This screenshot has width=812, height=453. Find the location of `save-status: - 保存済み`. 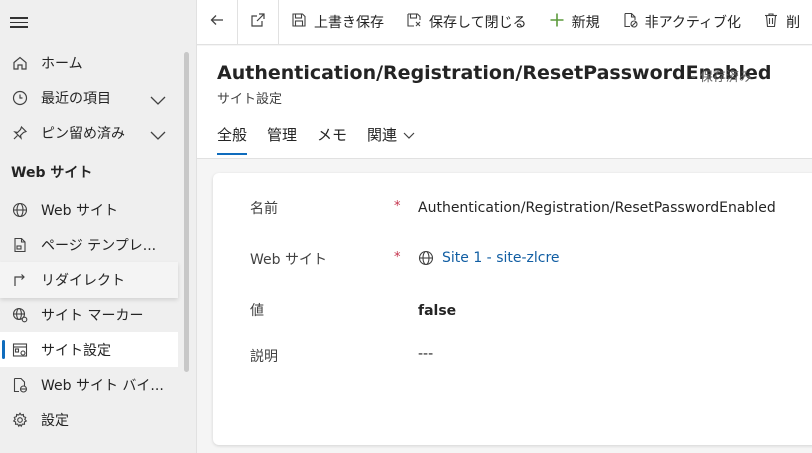

save-status: - 保存済み is located at coordinates (721, 77).